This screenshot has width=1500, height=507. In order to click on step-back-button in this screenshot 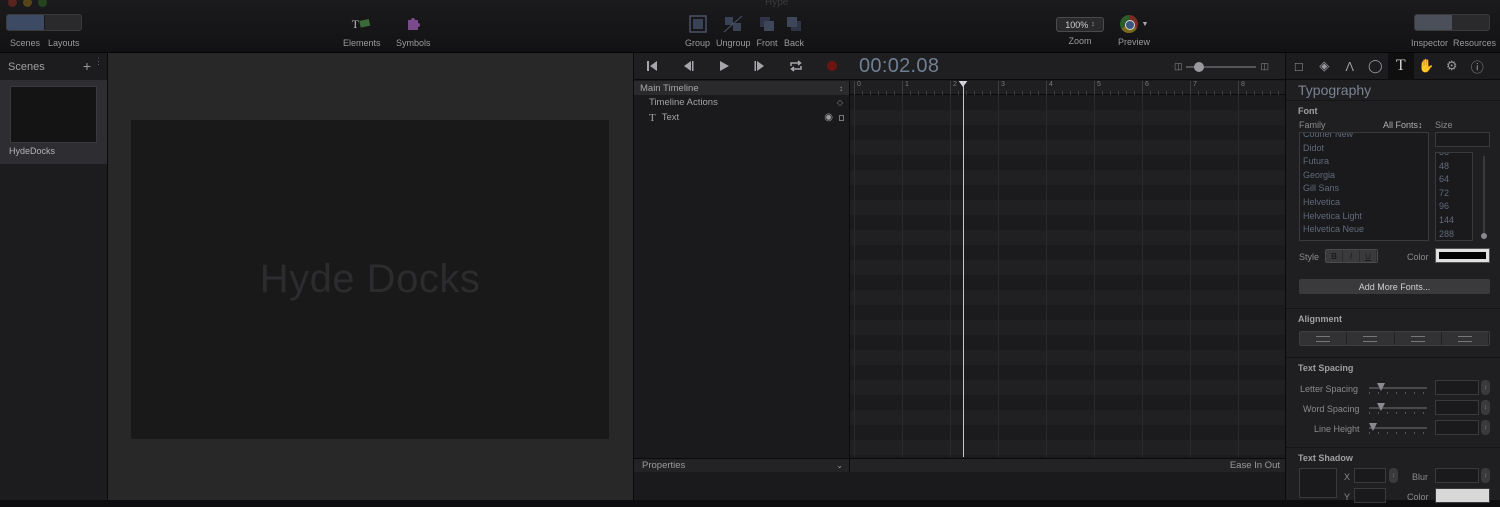, I will do `click(688, 66)`.